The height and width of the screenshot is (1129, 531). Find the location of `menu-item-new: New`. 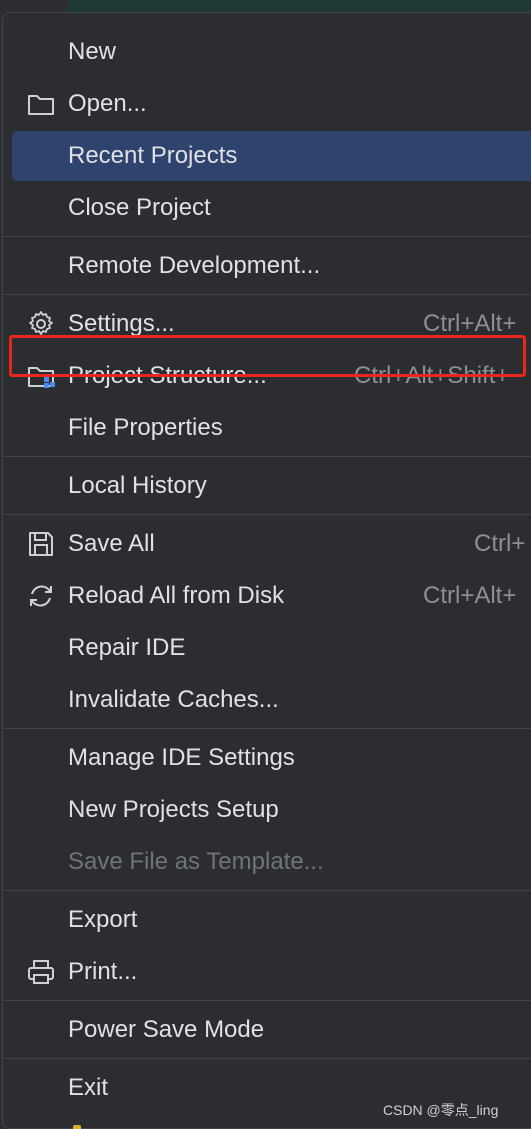

menu-item-new: New is located at coordinates (267, 52).